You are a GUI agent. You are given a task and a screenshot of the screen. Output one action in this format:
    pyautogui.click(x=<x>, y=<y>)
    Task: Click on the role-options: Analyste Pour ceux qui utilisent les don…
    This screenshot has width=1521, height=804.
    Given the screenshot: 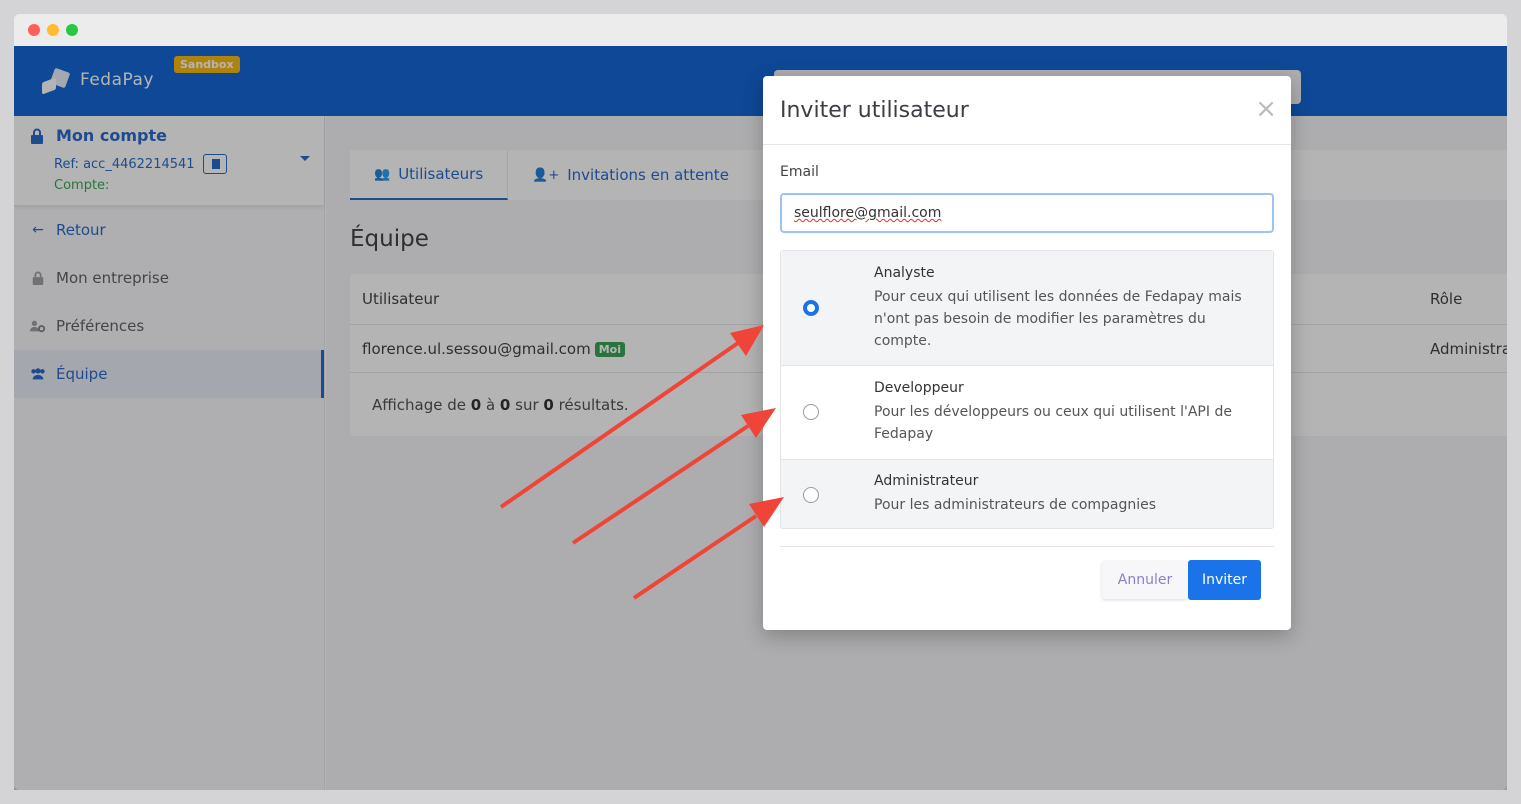 What is the action you would take?
    pyautogui.click(x=1027, y=389)
    